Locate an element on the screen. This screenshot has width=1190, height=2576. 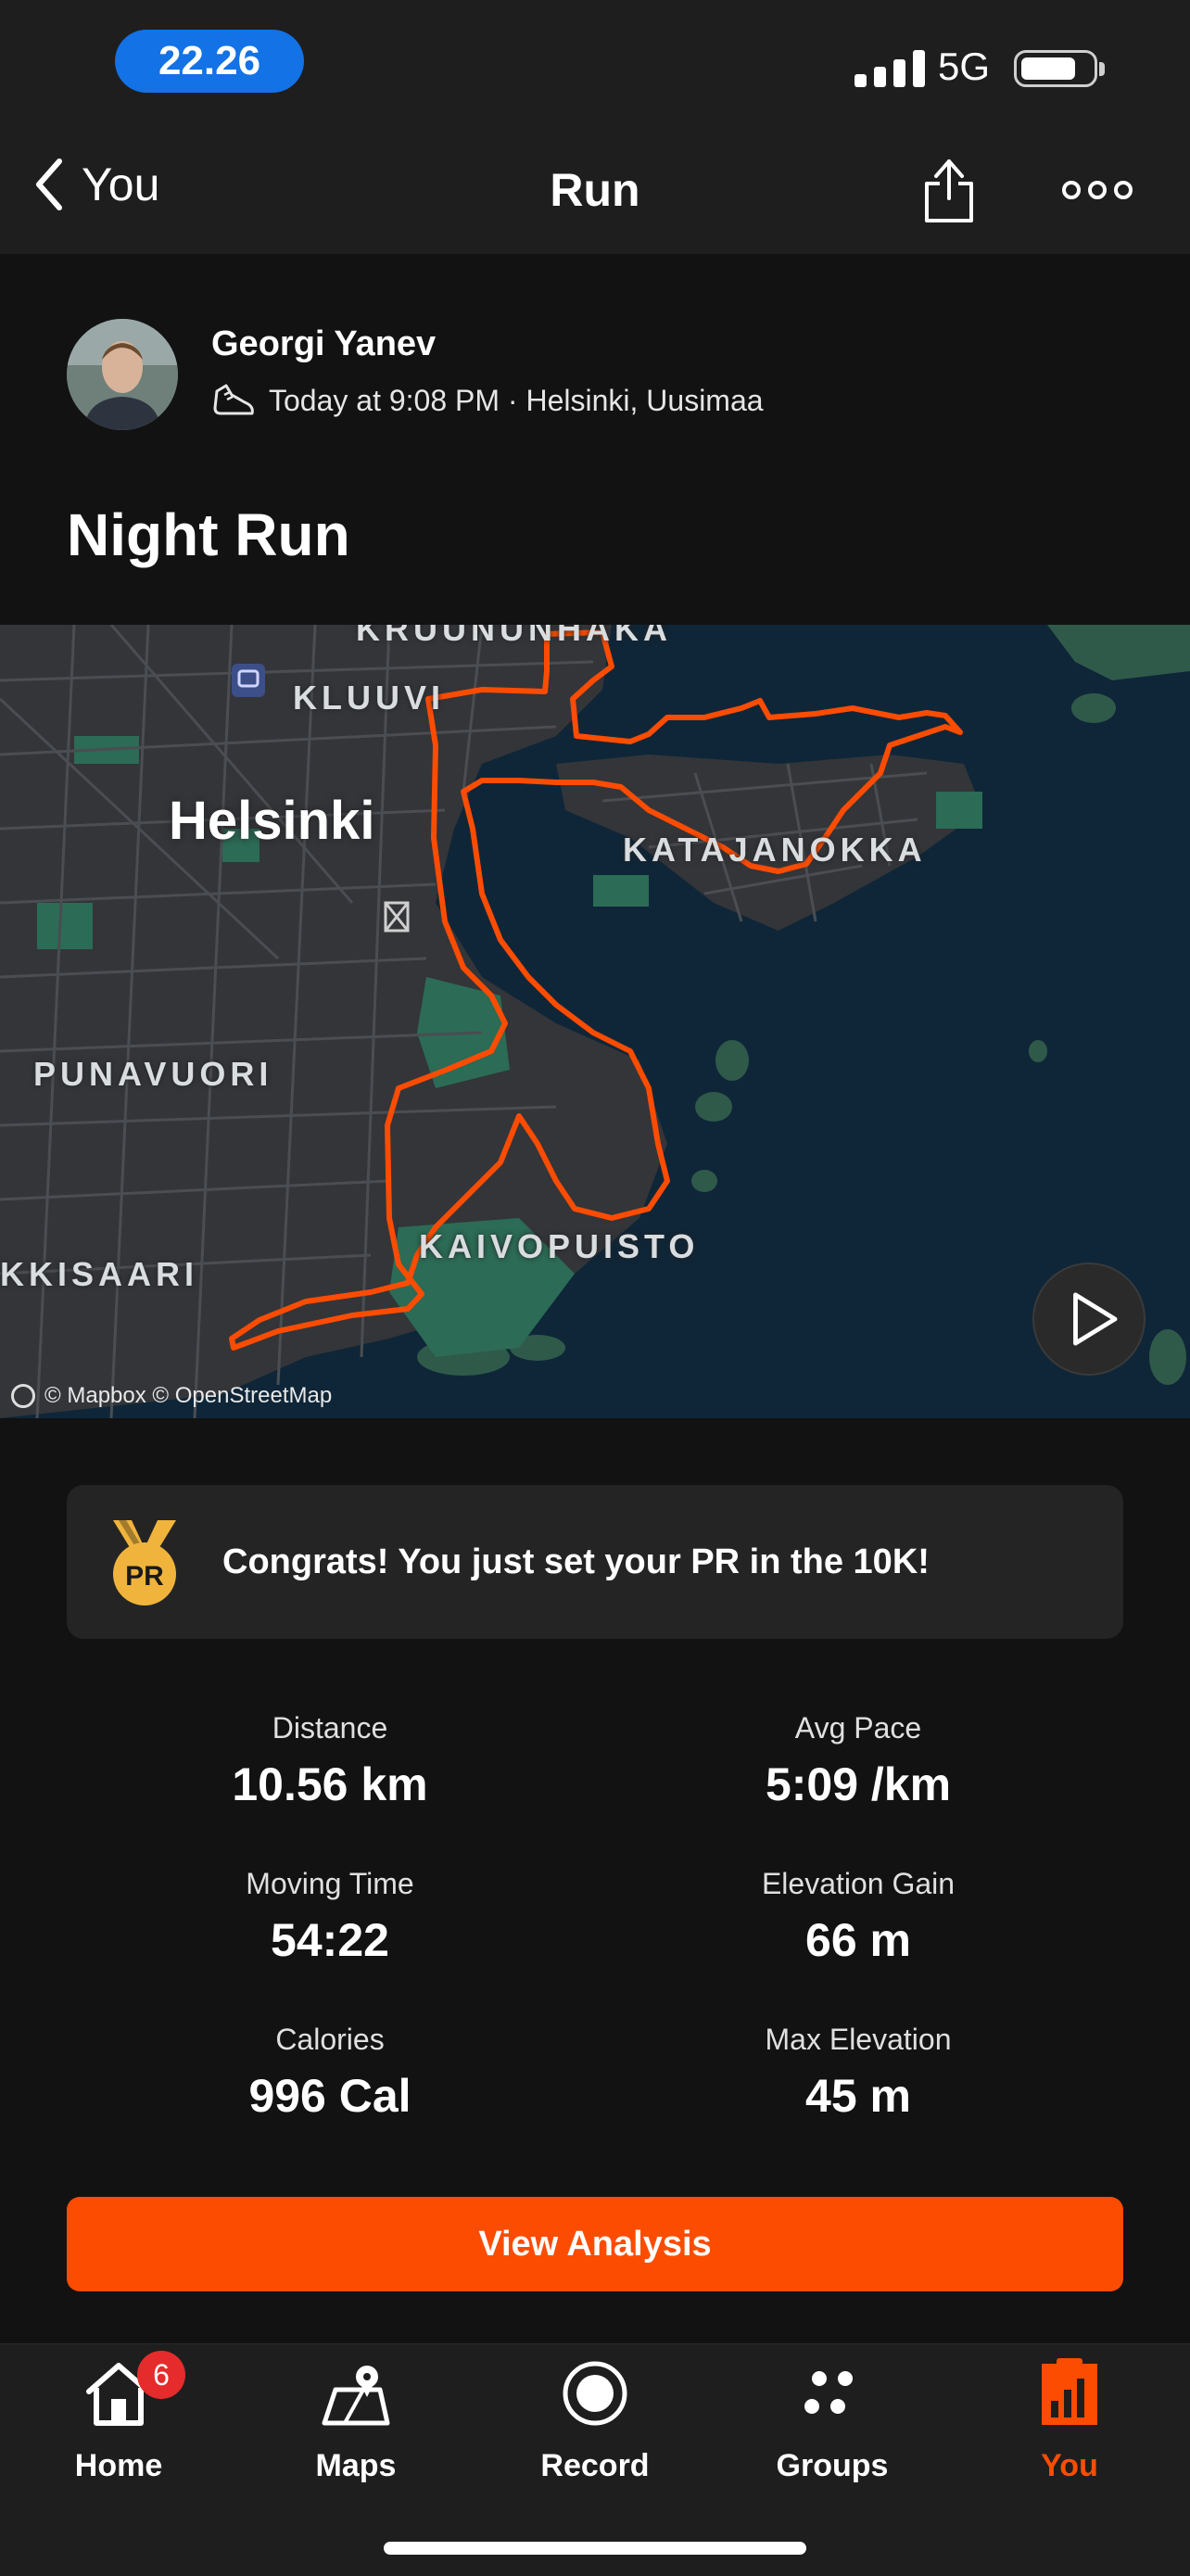
pr-medal-icon: PR is located at coordinates (144, 1562).